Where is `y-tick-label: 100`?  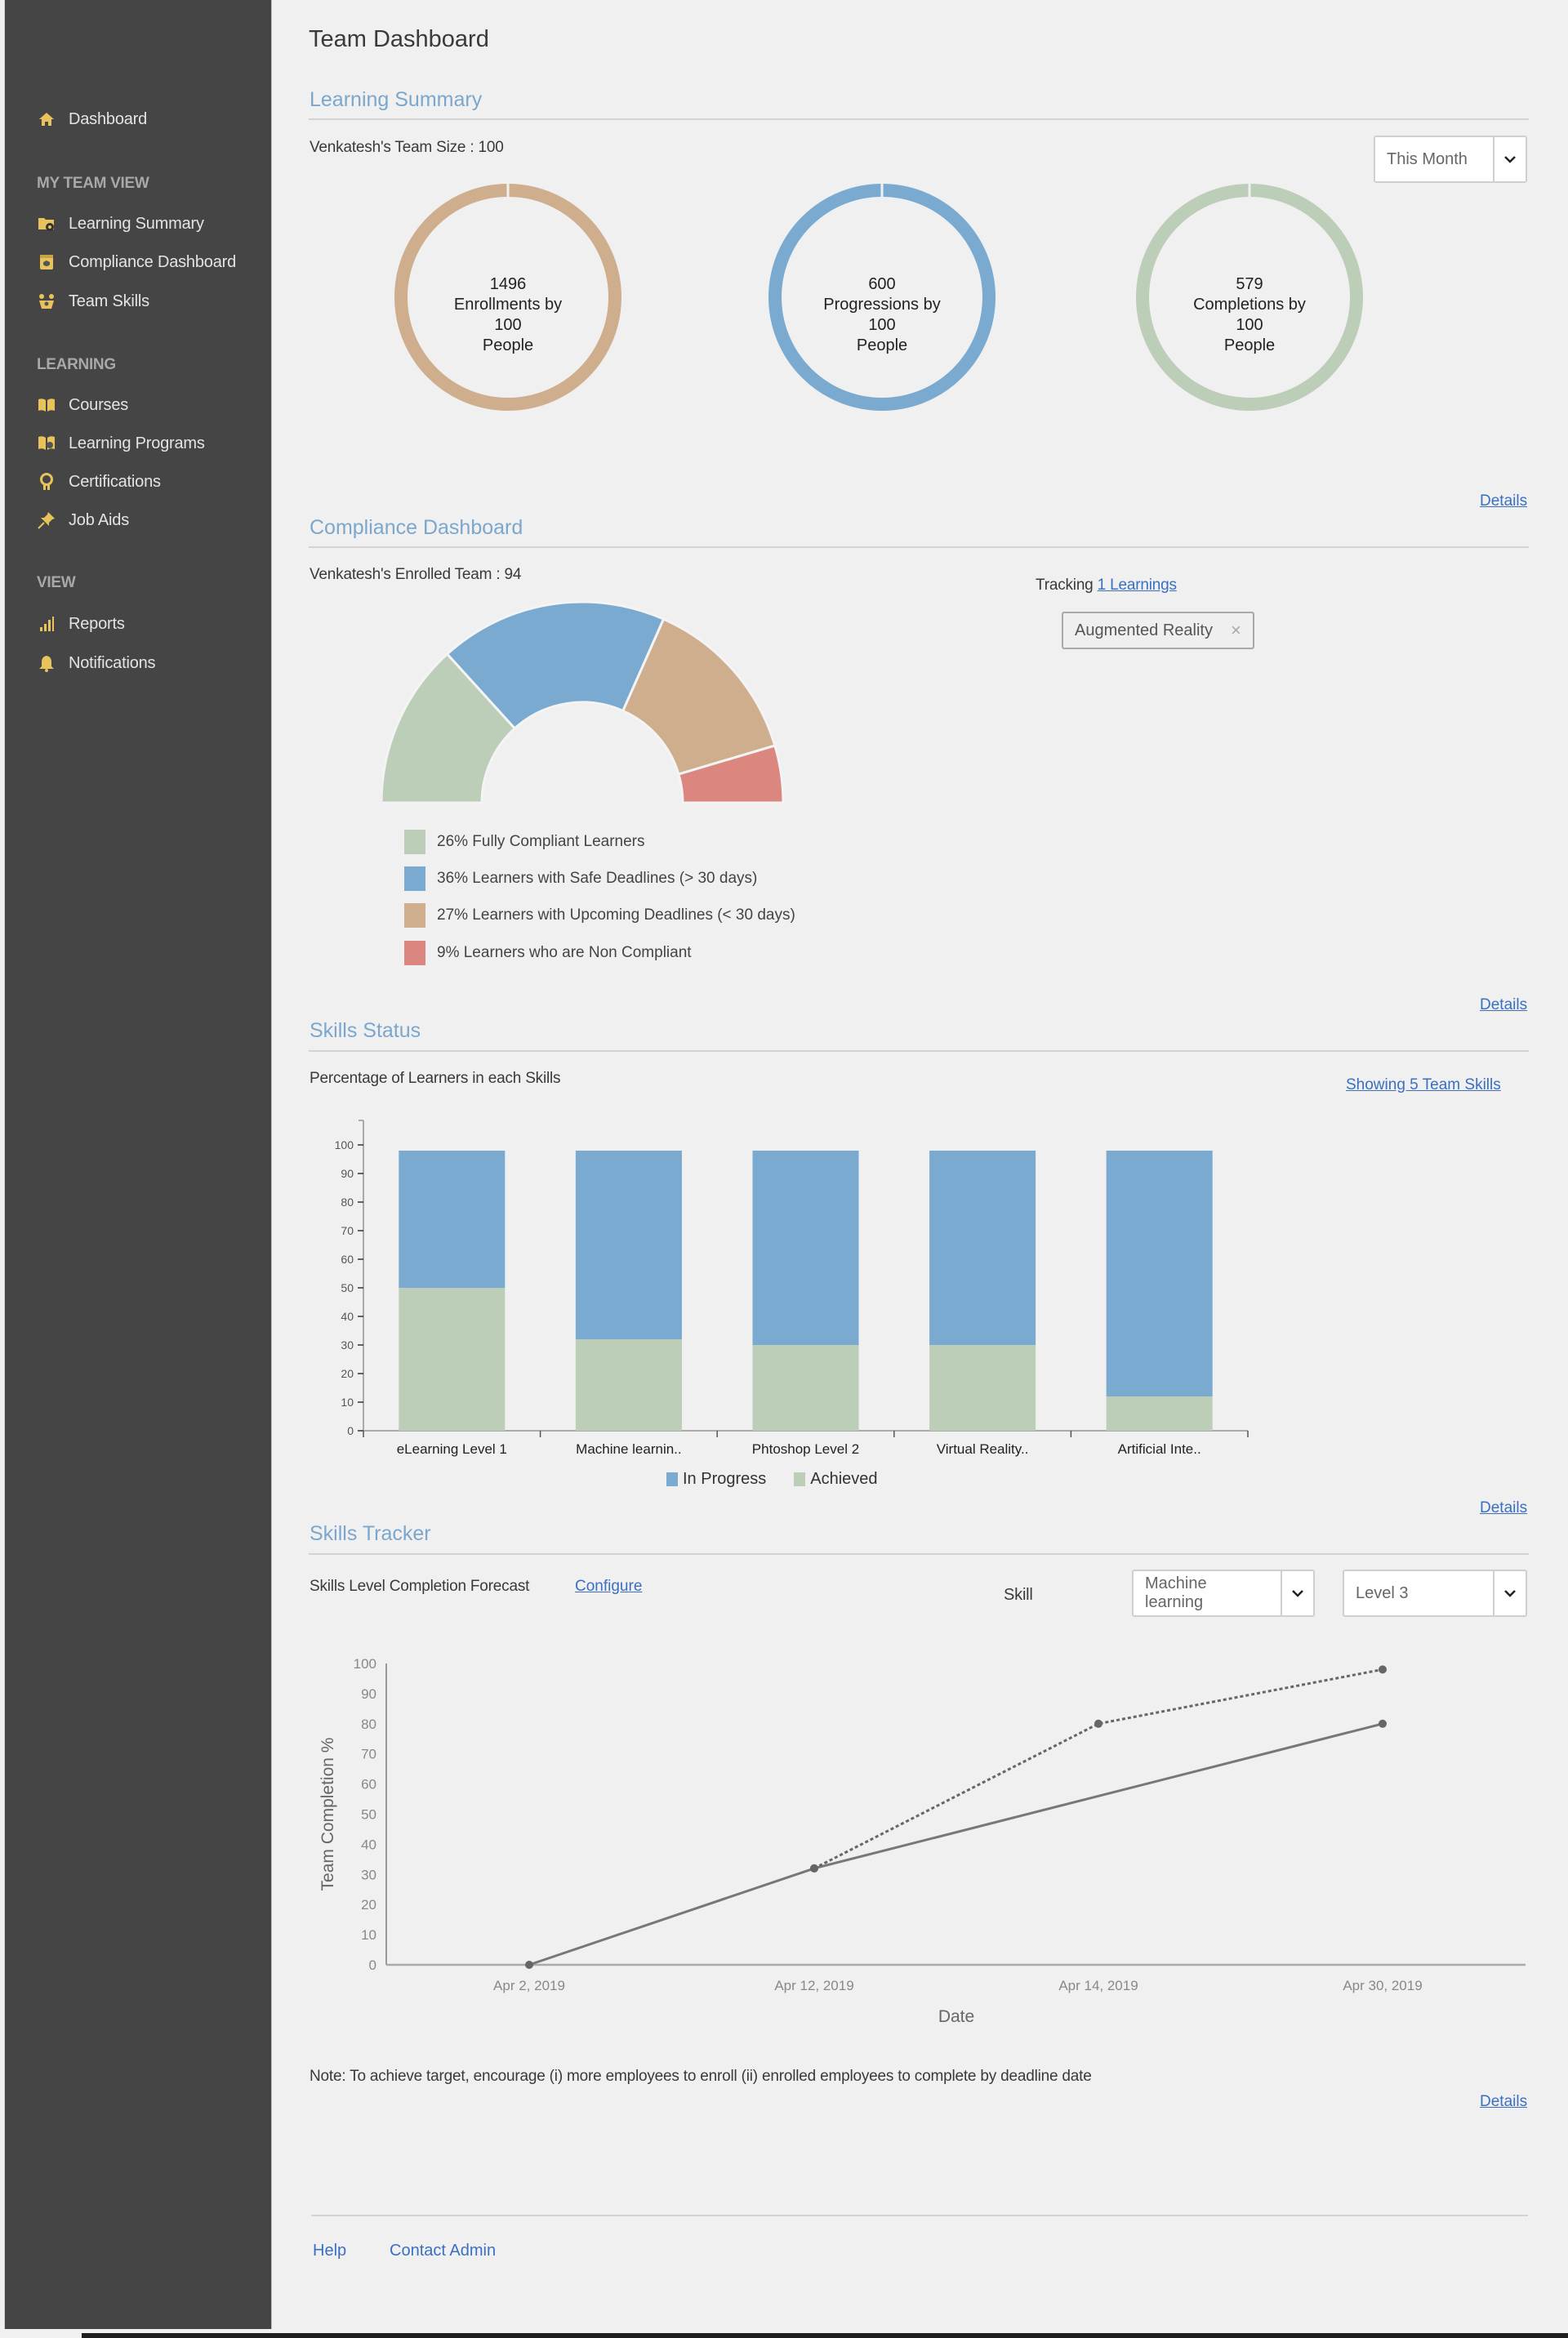 y-tick-label: 100 is located at coordinates (344, 1145).